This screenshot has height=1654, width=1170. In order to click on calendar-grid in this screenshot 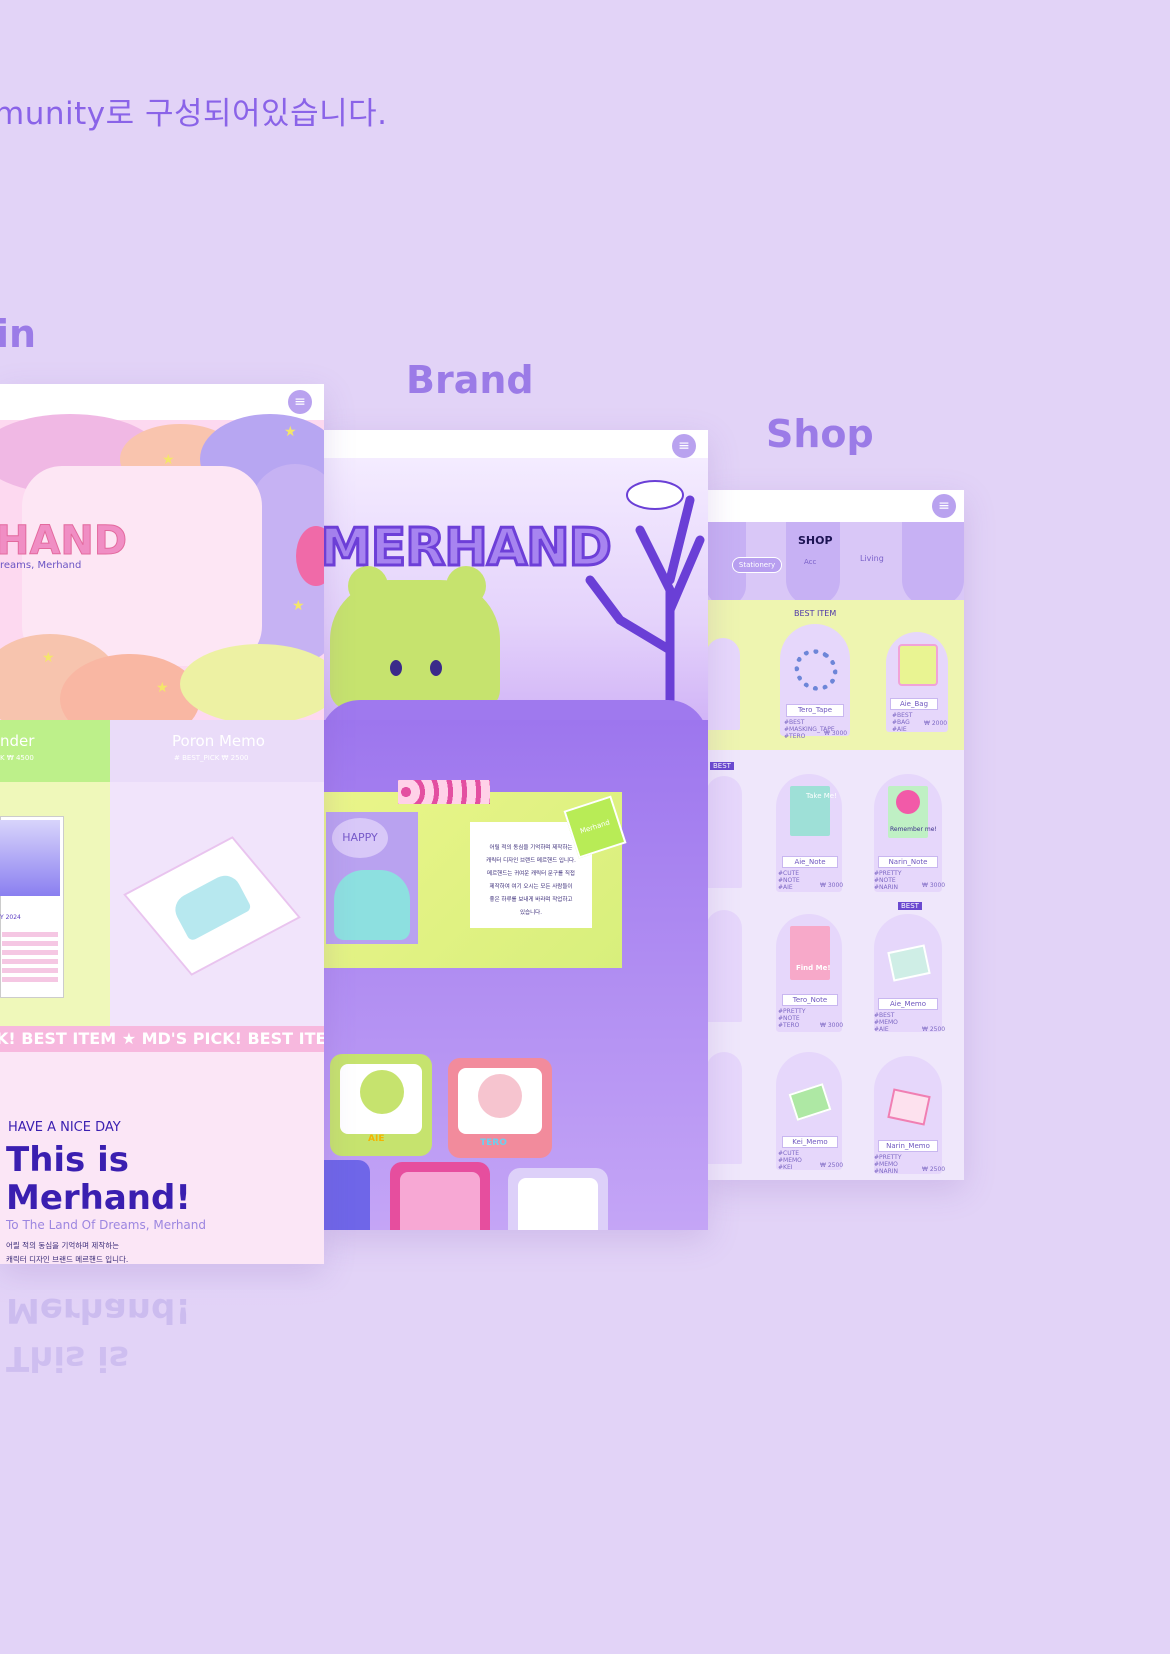, I will do `click(30, 955)`.